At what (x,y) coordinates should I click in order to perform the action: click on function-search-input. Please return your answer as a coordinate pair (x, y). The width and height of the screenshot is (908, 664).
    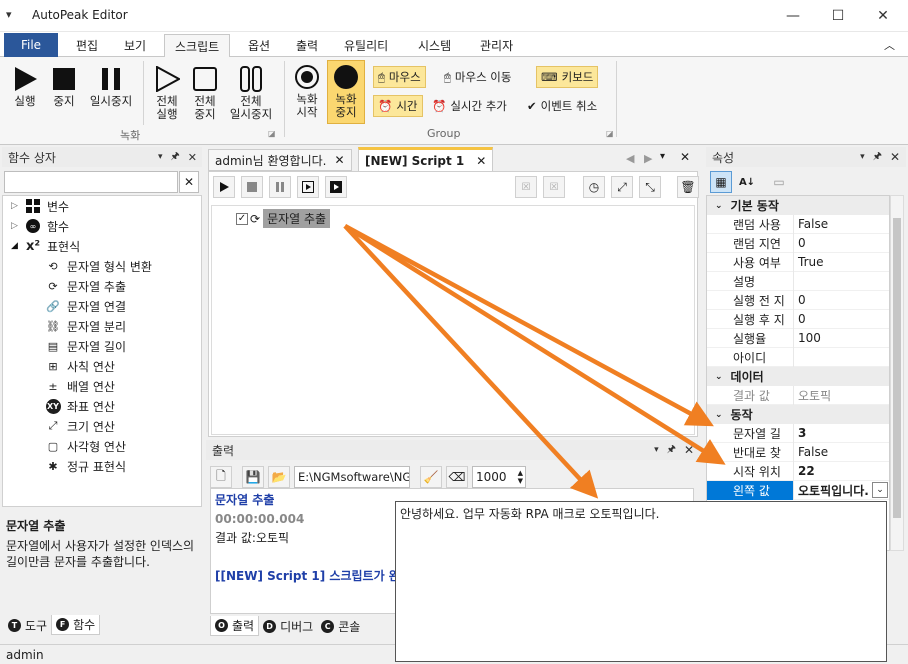
    Looking at the image, I should click on (91, 182).